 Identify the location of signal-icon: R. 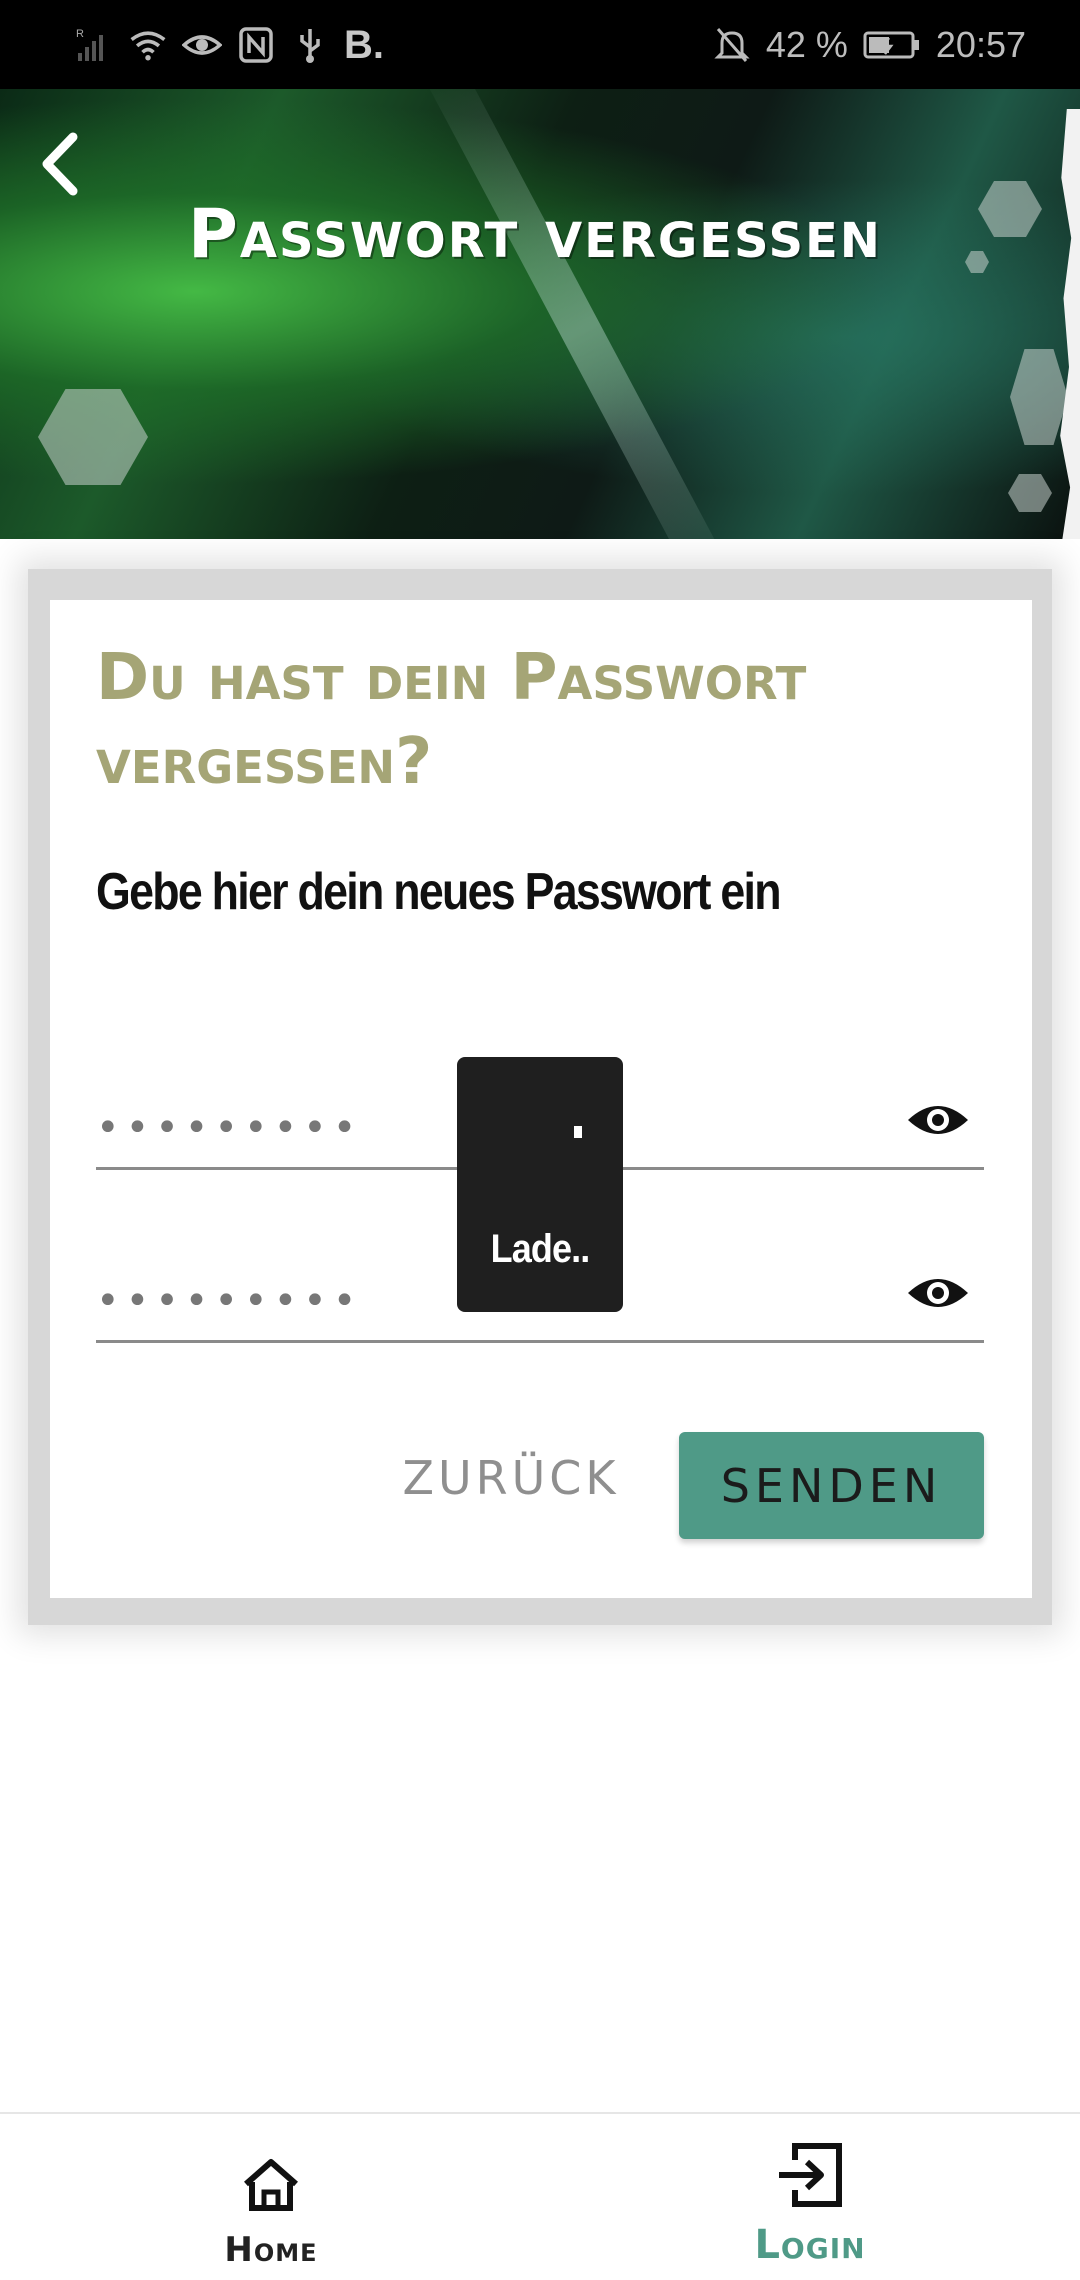
(94, 45).